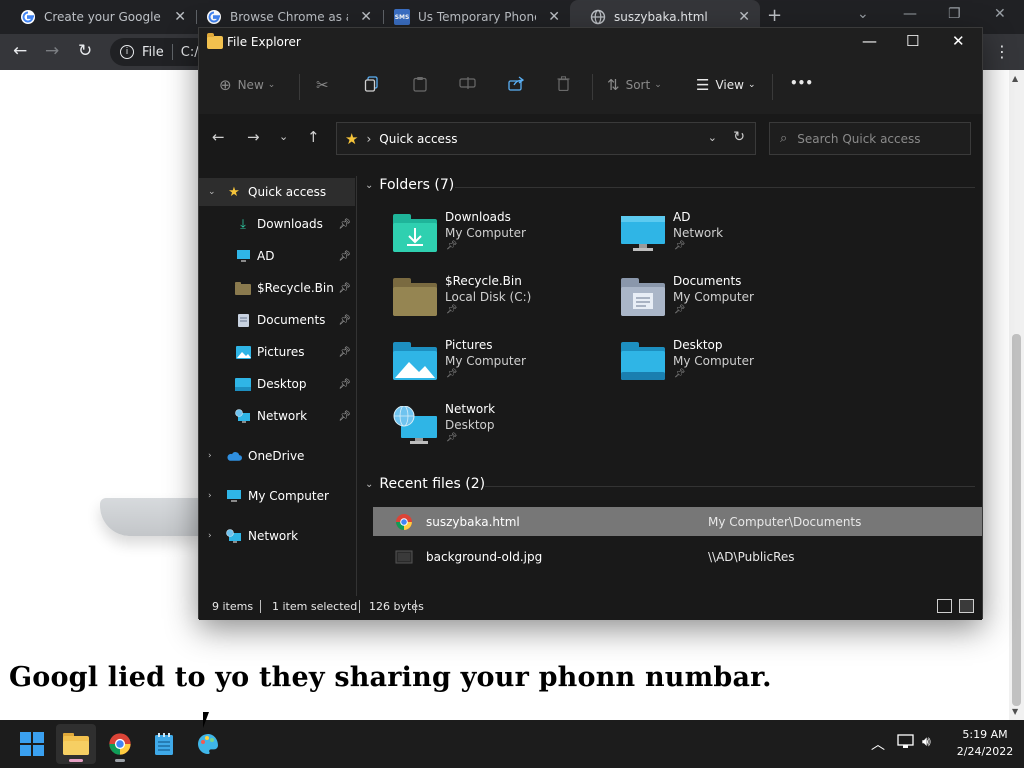  I want to click on breadcrumb: Quick access, so click(418, 139).